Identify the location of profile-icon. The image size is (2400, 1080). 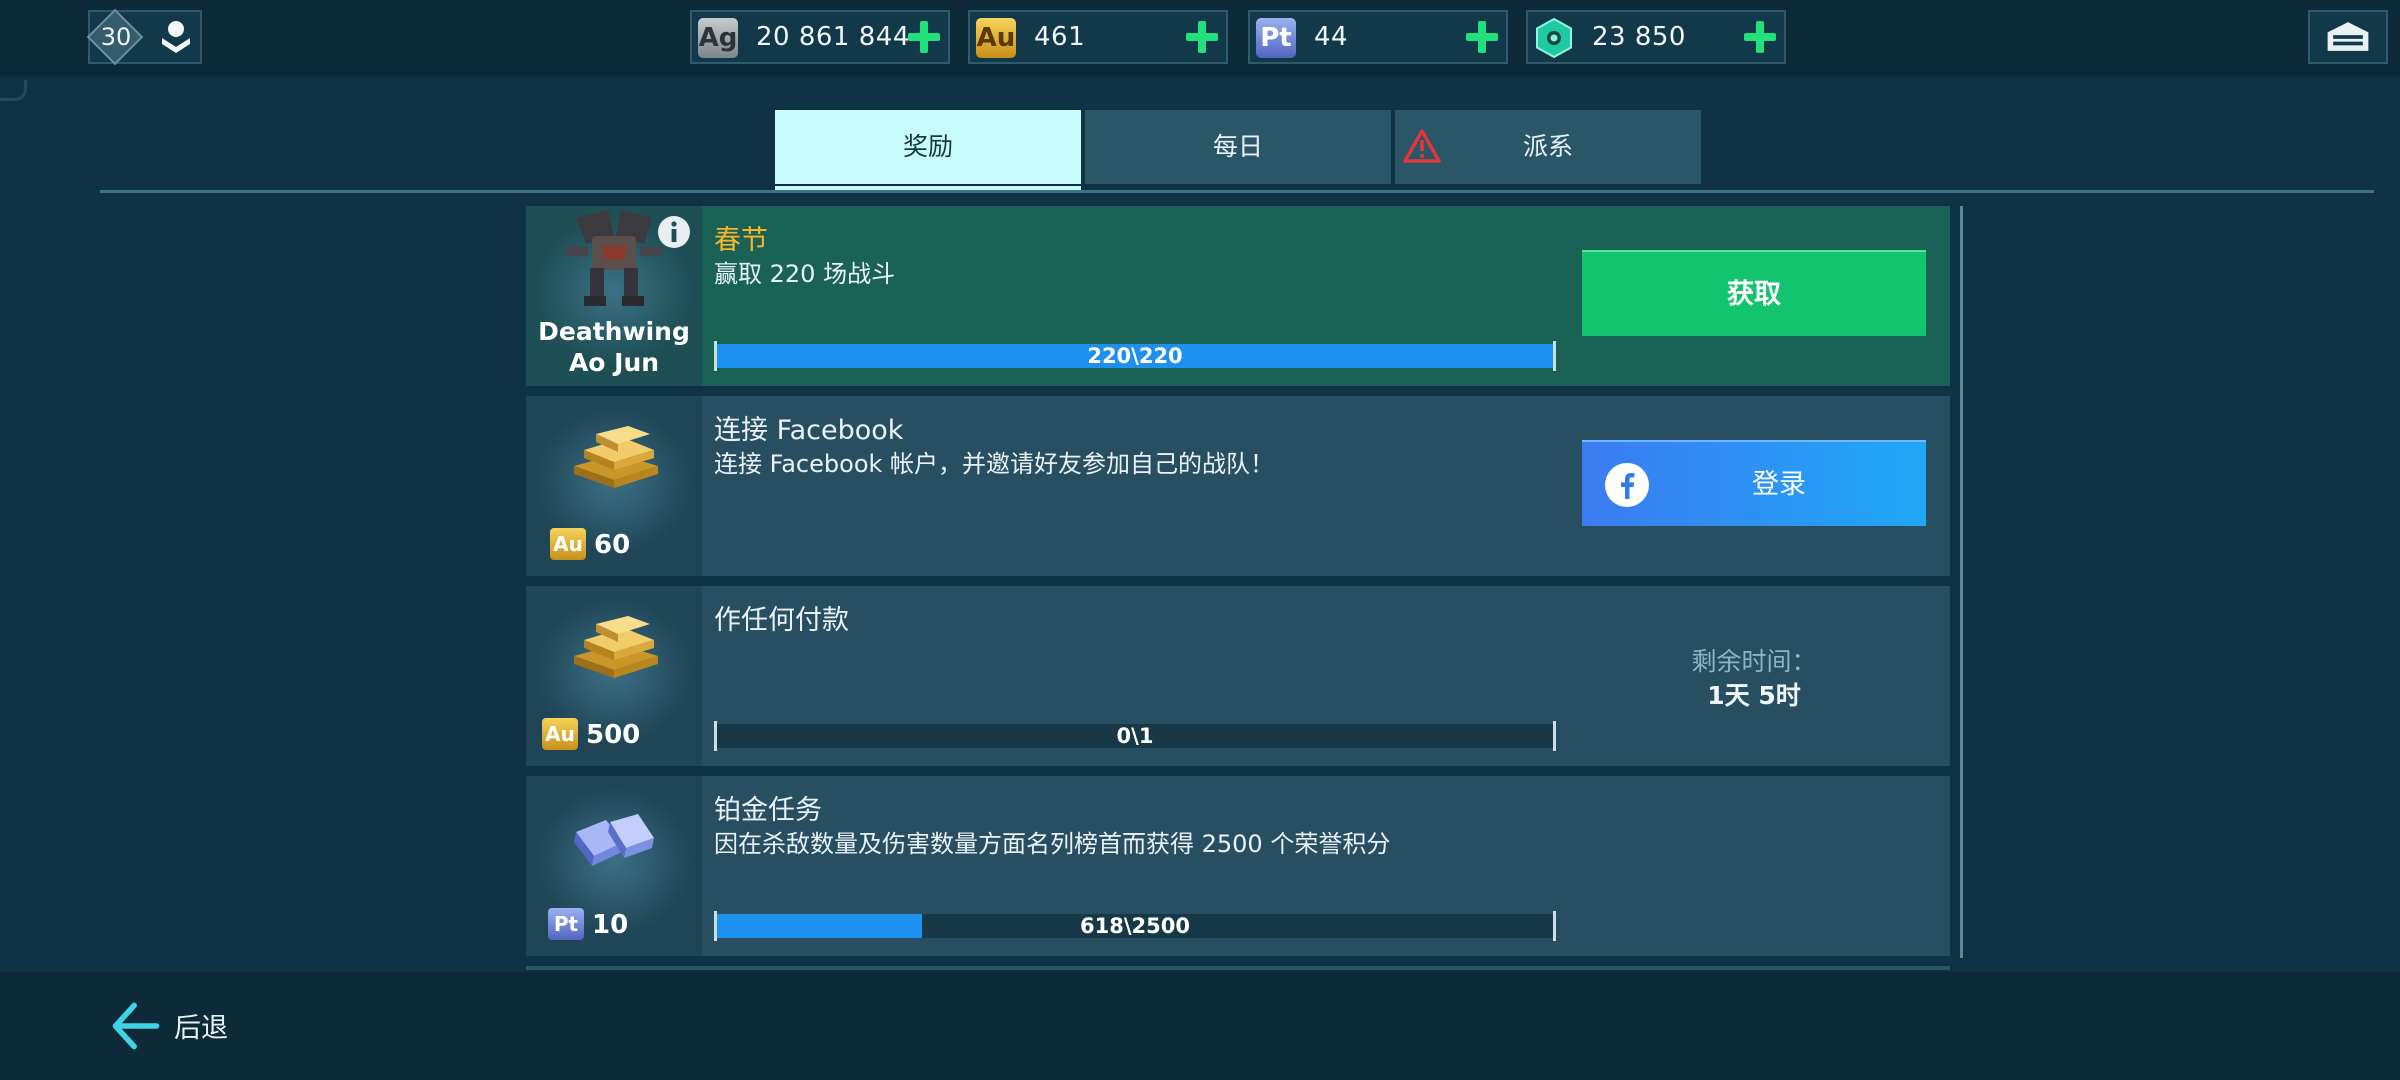
(176, 37).